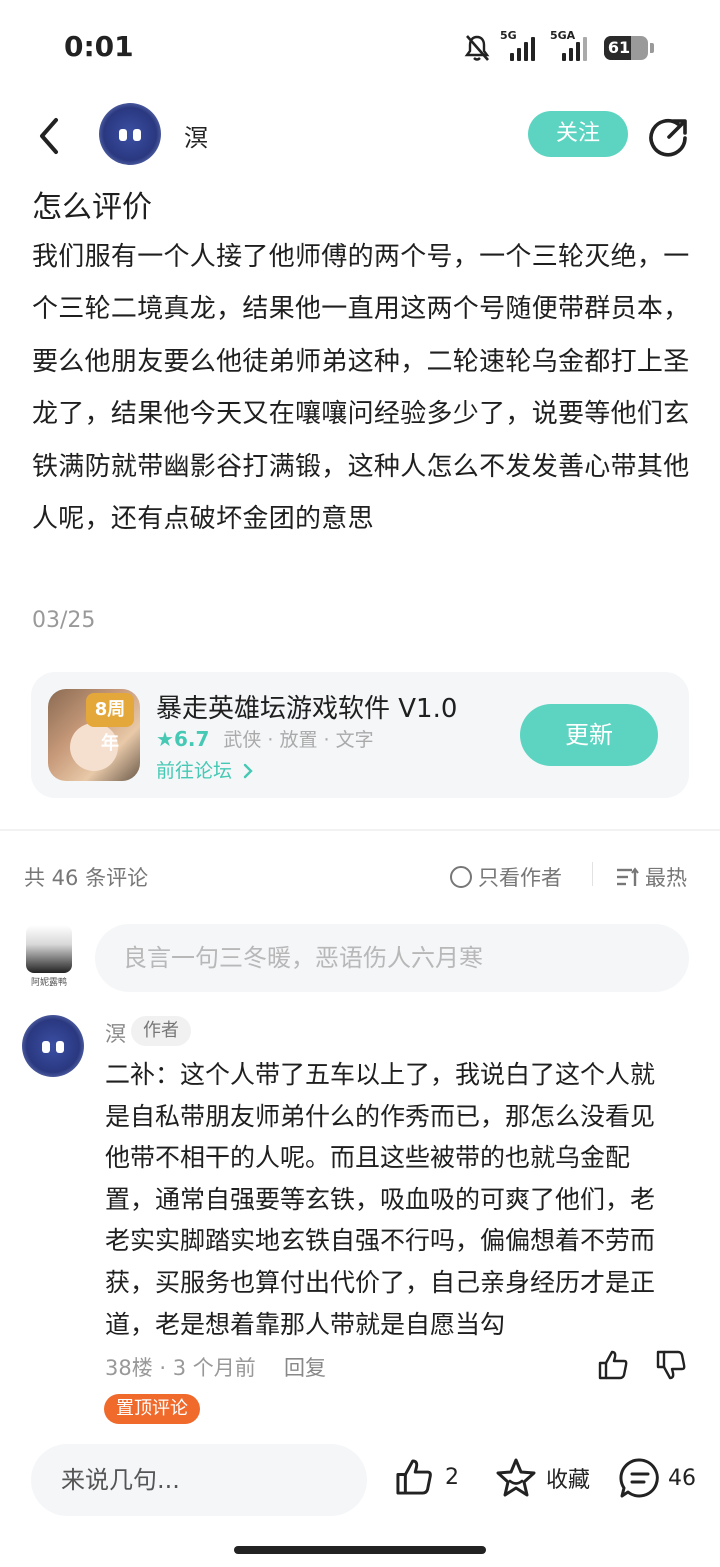 The height and width of the screenshot is (1567, 720). What do you see at coordinates (360, 136) in the screenshot?
I see `post-header: 溟 关注` at bounding box center [360, 136].